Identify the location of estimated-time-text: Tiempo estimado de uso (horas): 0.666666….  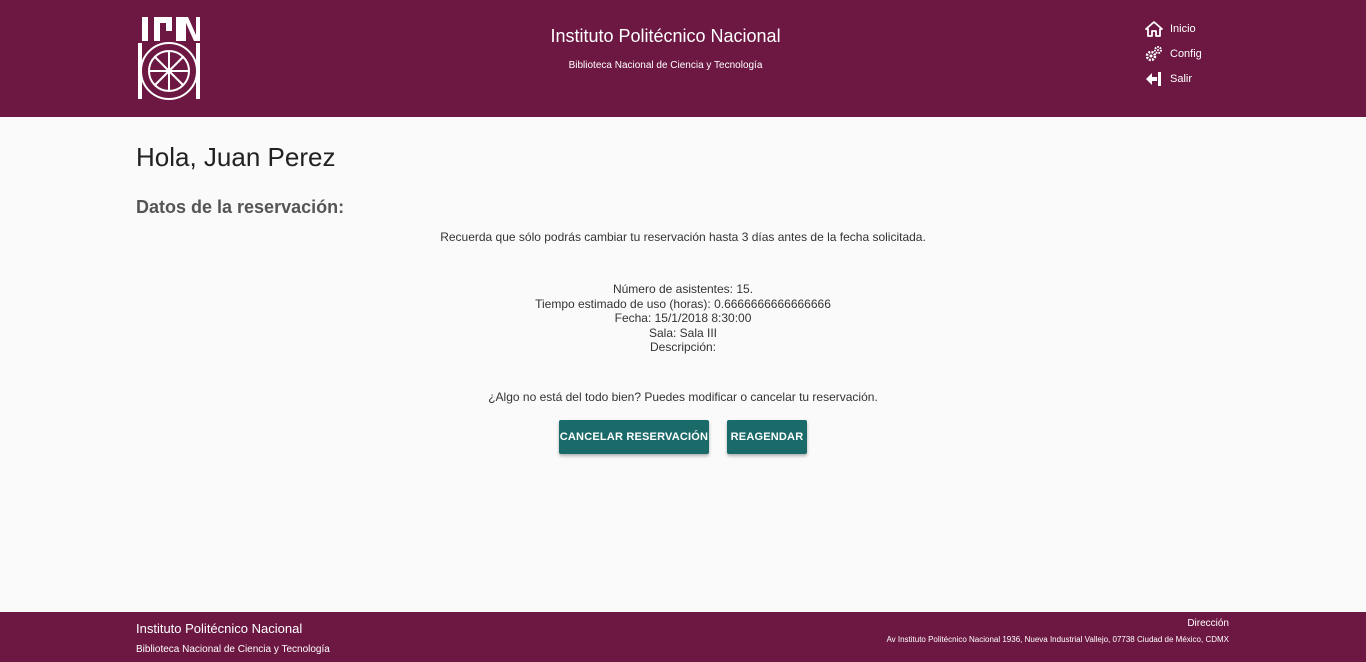
(683, 303).